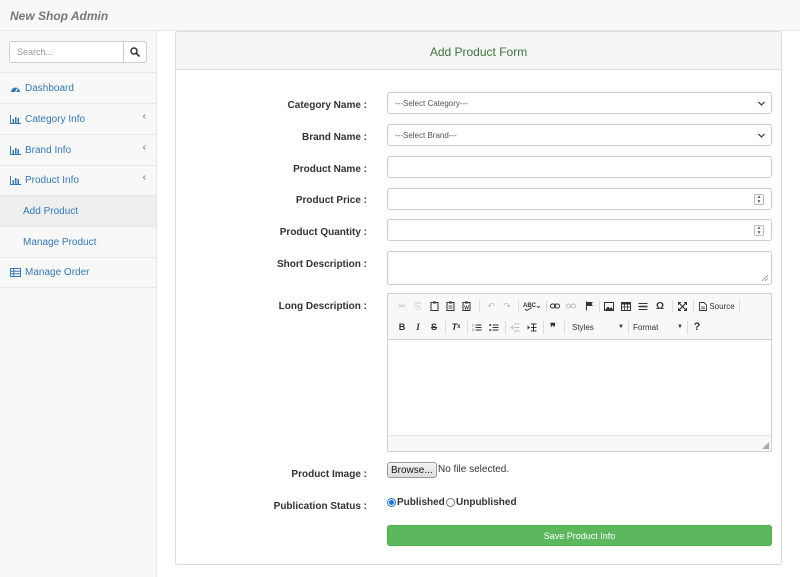 The image size is (800, 577). Describe the element at coordinates (16, 88) in the screenshot. I see `dashboard-icon` at that location.